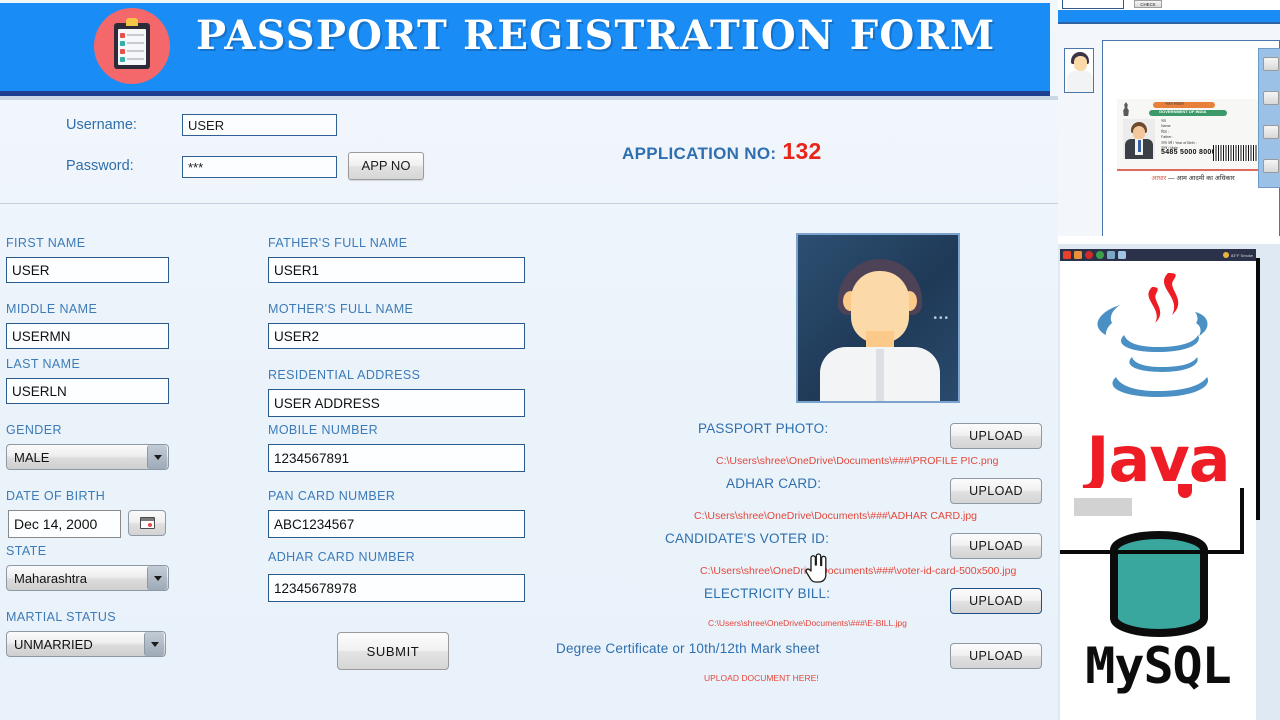 This screenshot has height=720, width=1280. Describe the element at coordinates (393, 651) in the screenshot. I see `submit-button: SUBMIT` at that location.